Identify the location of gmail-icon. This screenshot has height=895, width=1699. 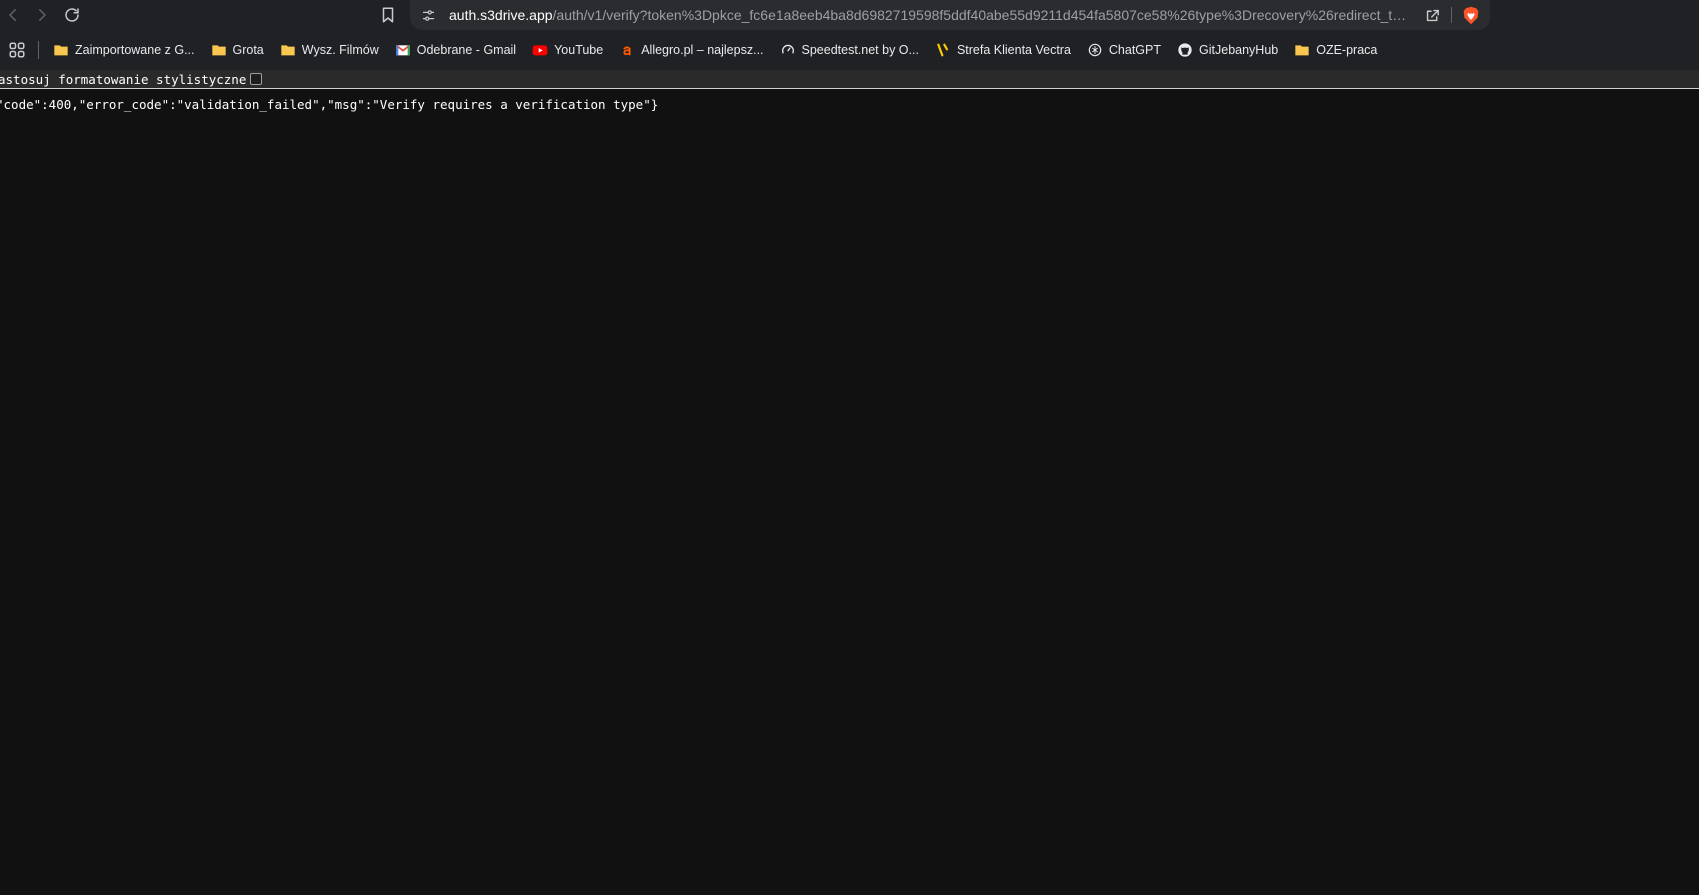
(403, 50).